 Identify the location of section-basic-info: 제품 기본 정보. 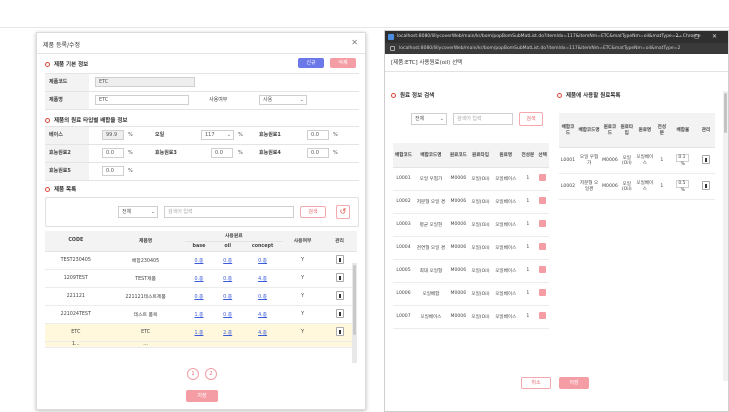
(66, 64).